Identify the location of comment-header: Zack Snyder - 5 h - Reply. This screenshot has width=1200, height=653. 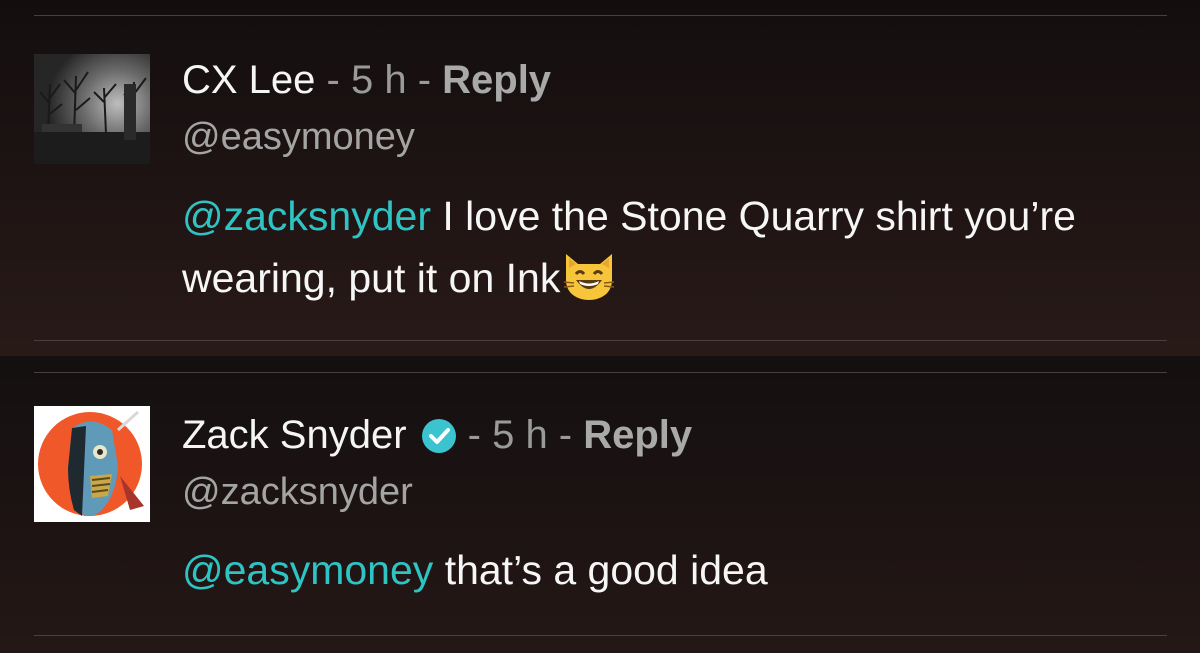
(437, 435).